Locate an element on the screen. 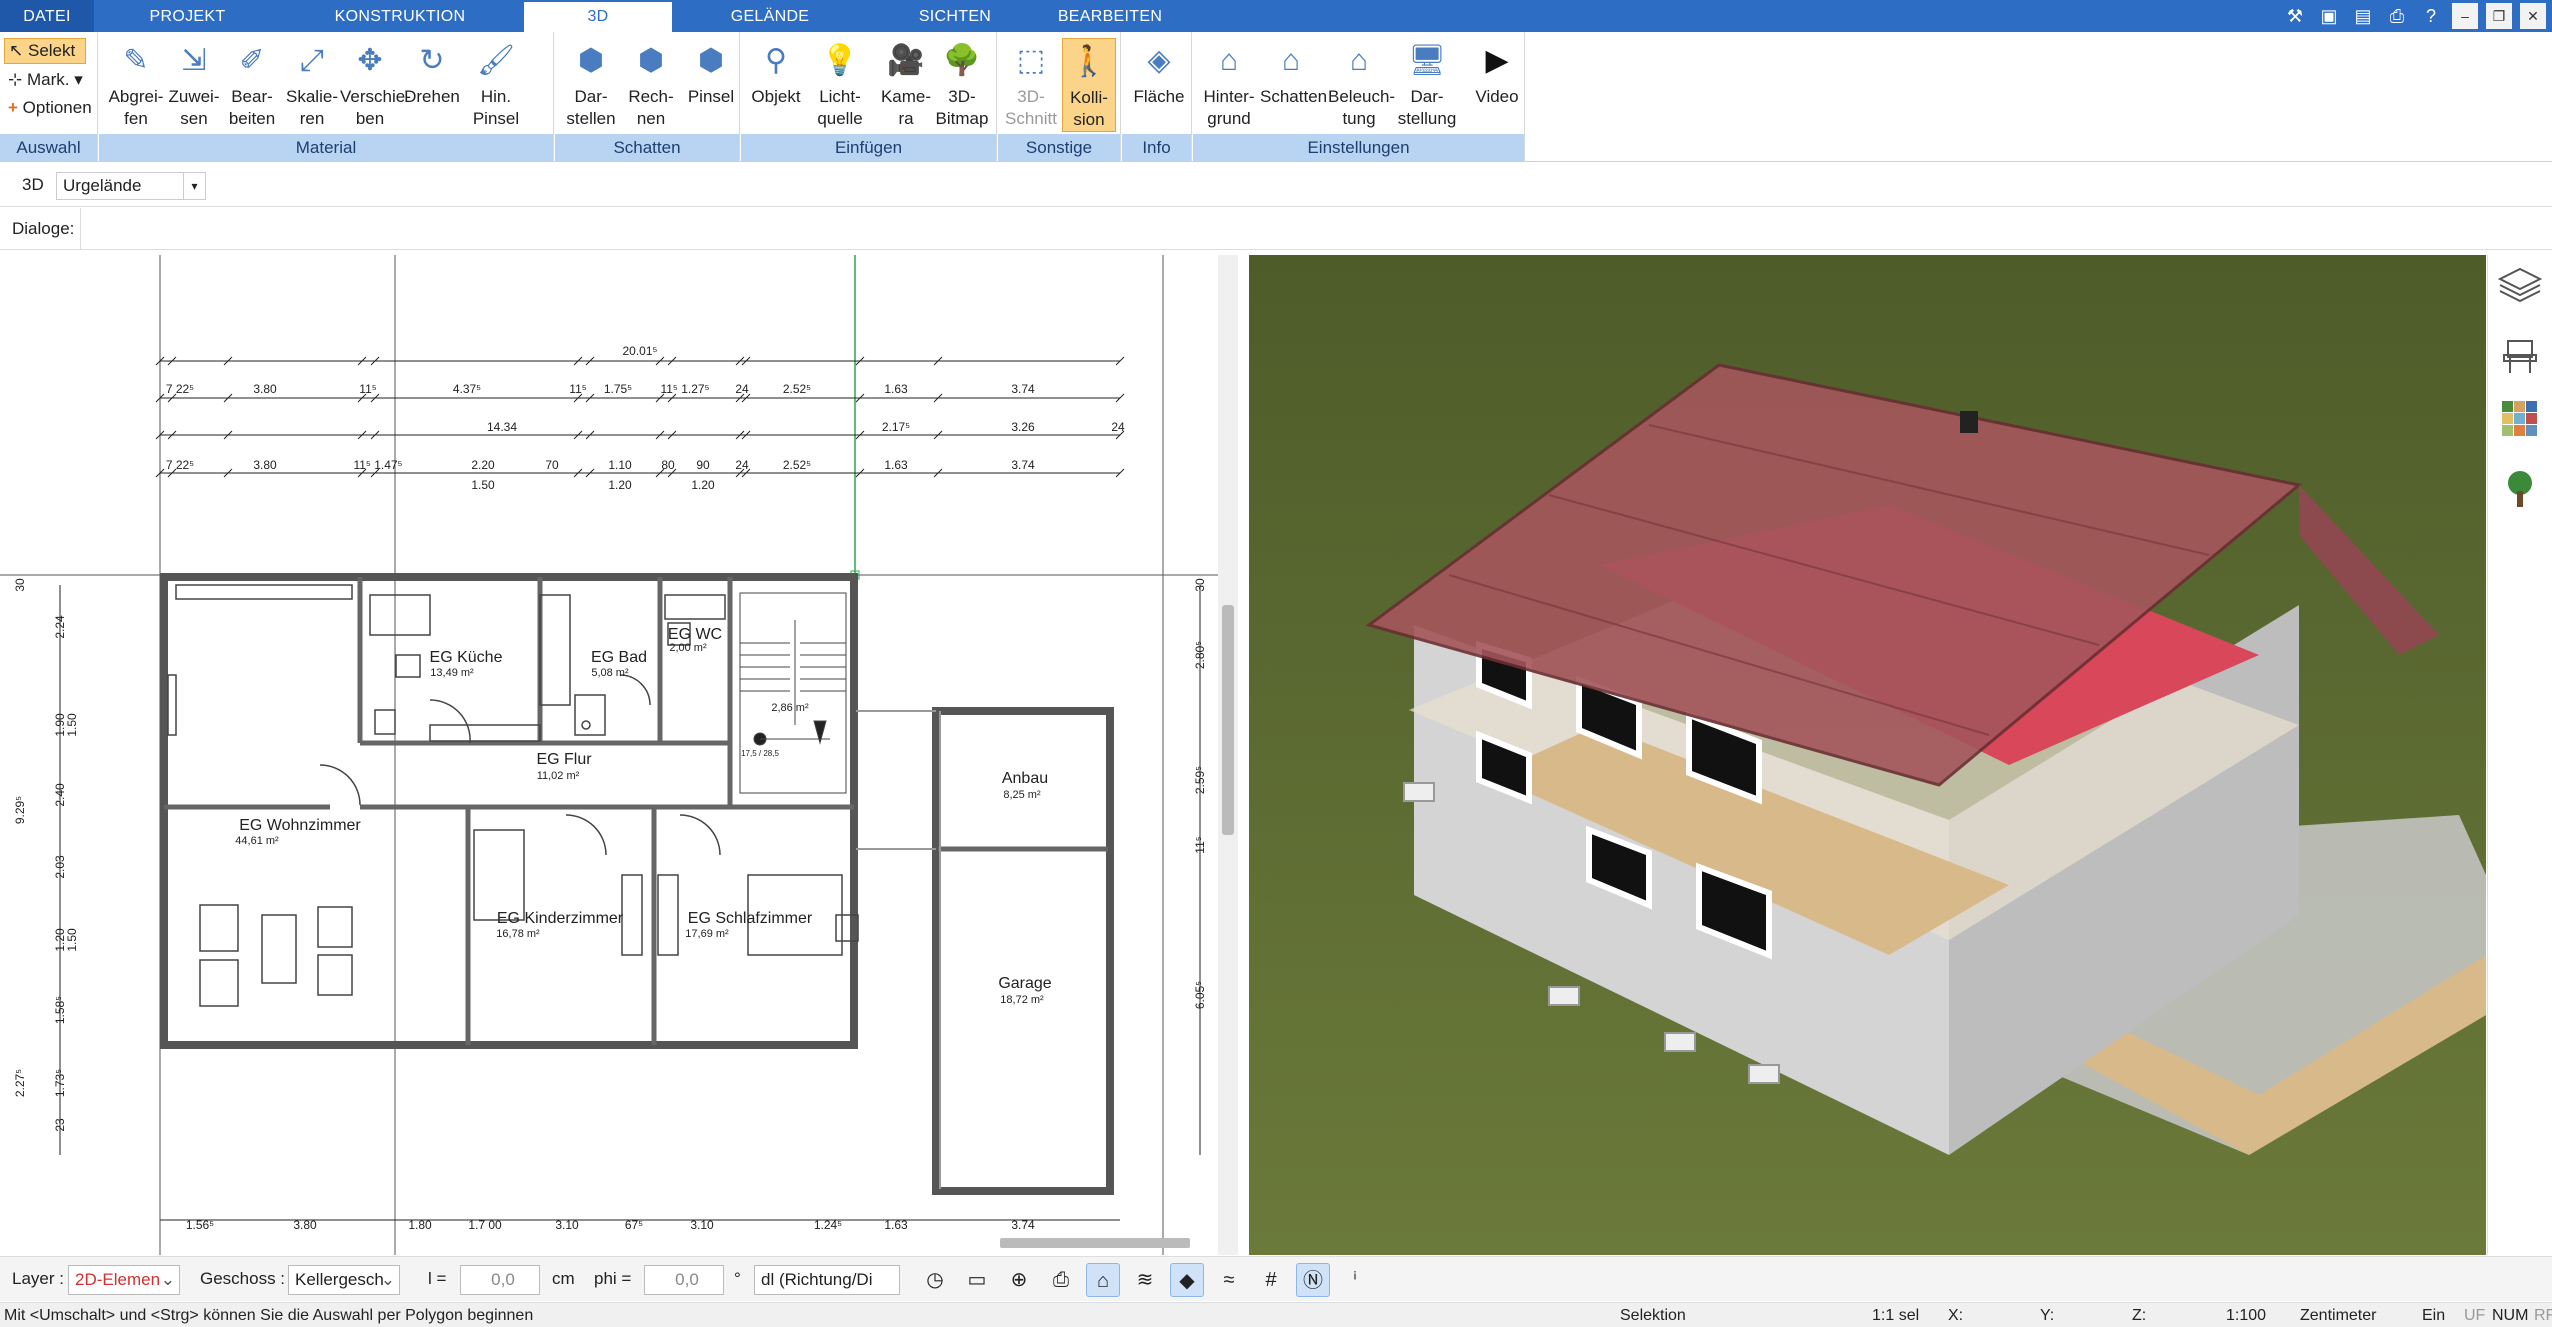 The height and width of the screenshot is (1327, 2552). material-button-5: ↻ Drehen is located at coordinates (432, 73).